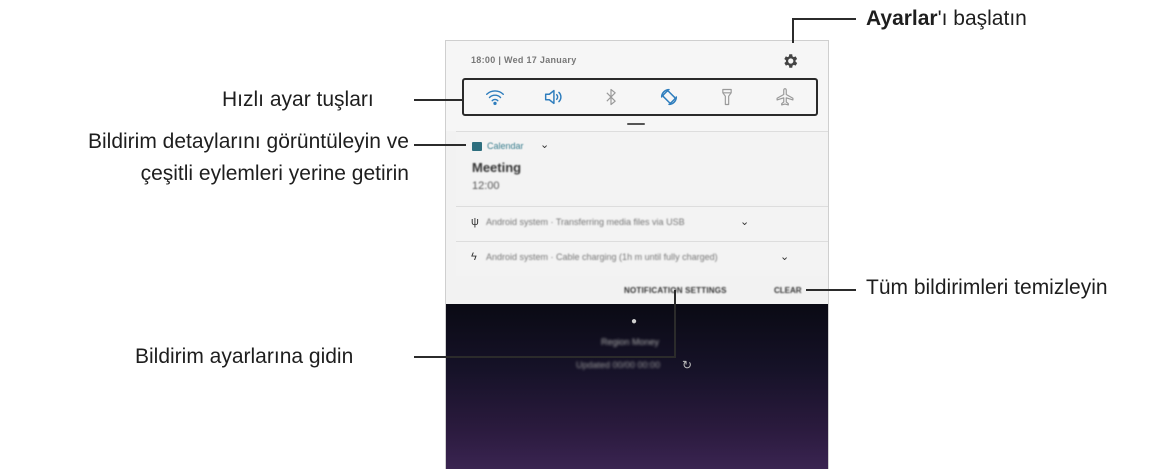 The image size is (1176, 469). I want to click on usb-icon: ψ, so click(475, 222).